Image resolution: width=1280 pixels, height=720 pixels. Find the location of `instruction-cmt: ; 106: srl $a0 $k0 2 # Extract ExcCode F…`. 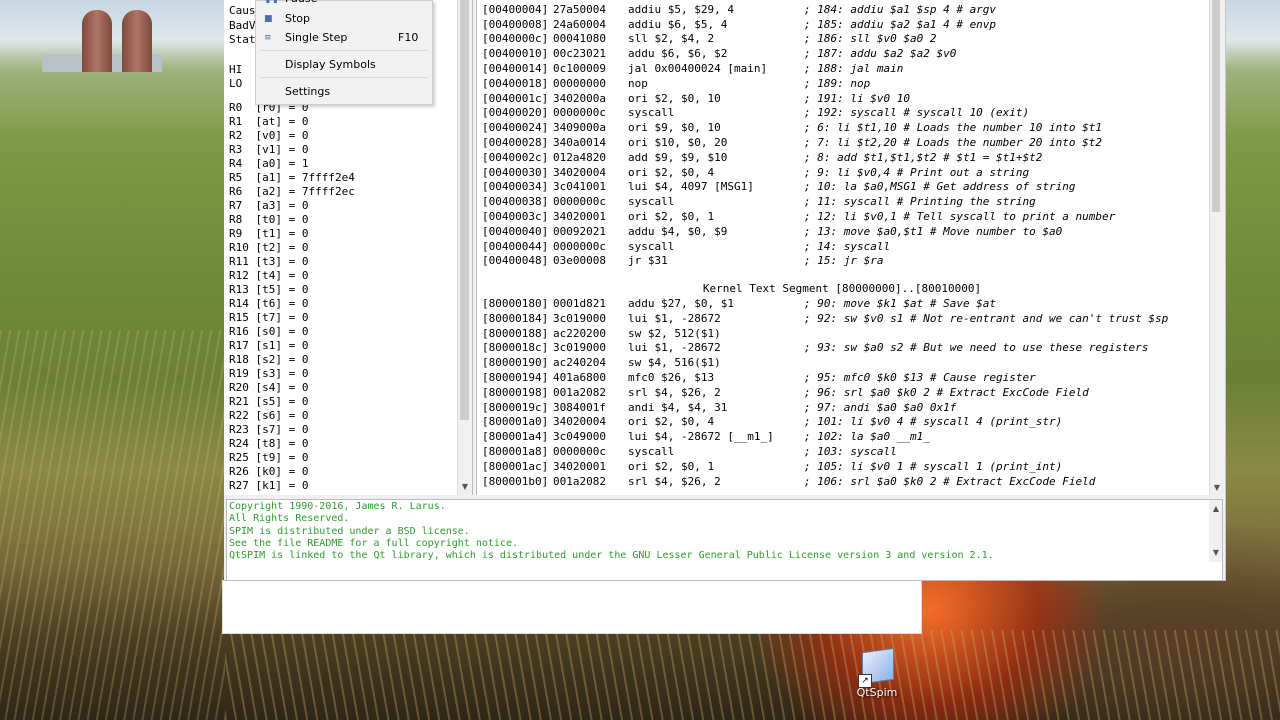

instruction-cmt: ; 106: srl $a0 $k0 2 # Extract ExcCode F… is located at coordinates (950, 481).